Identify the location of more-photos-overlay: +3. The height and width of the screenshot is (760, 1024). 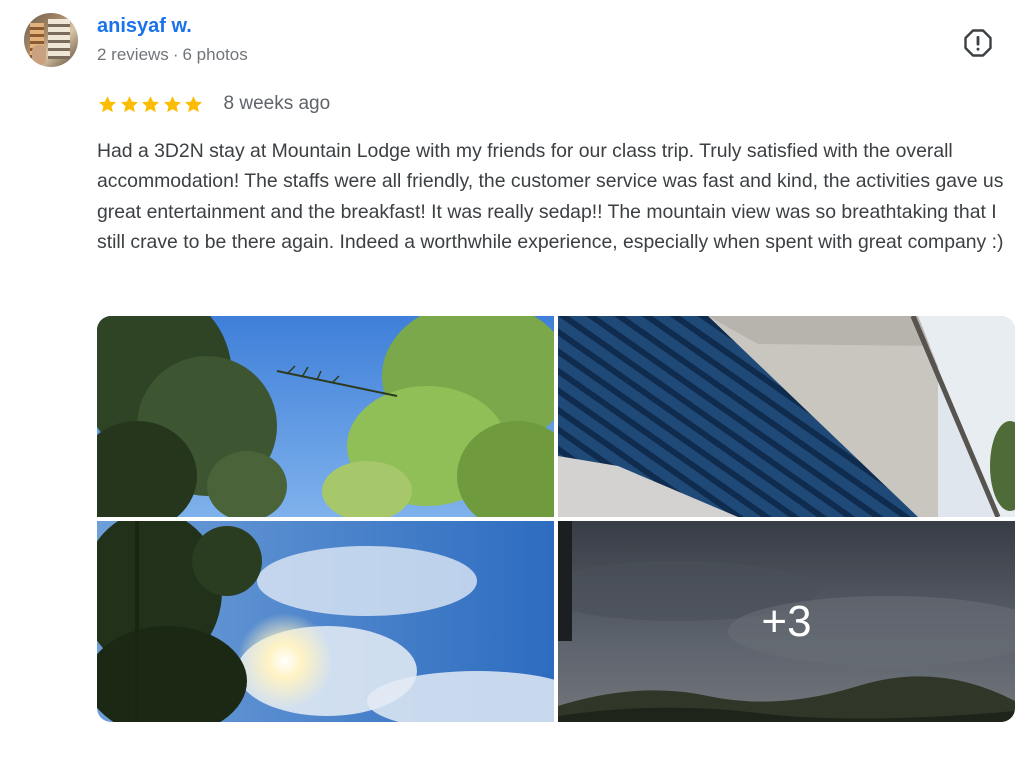
(786, 621).